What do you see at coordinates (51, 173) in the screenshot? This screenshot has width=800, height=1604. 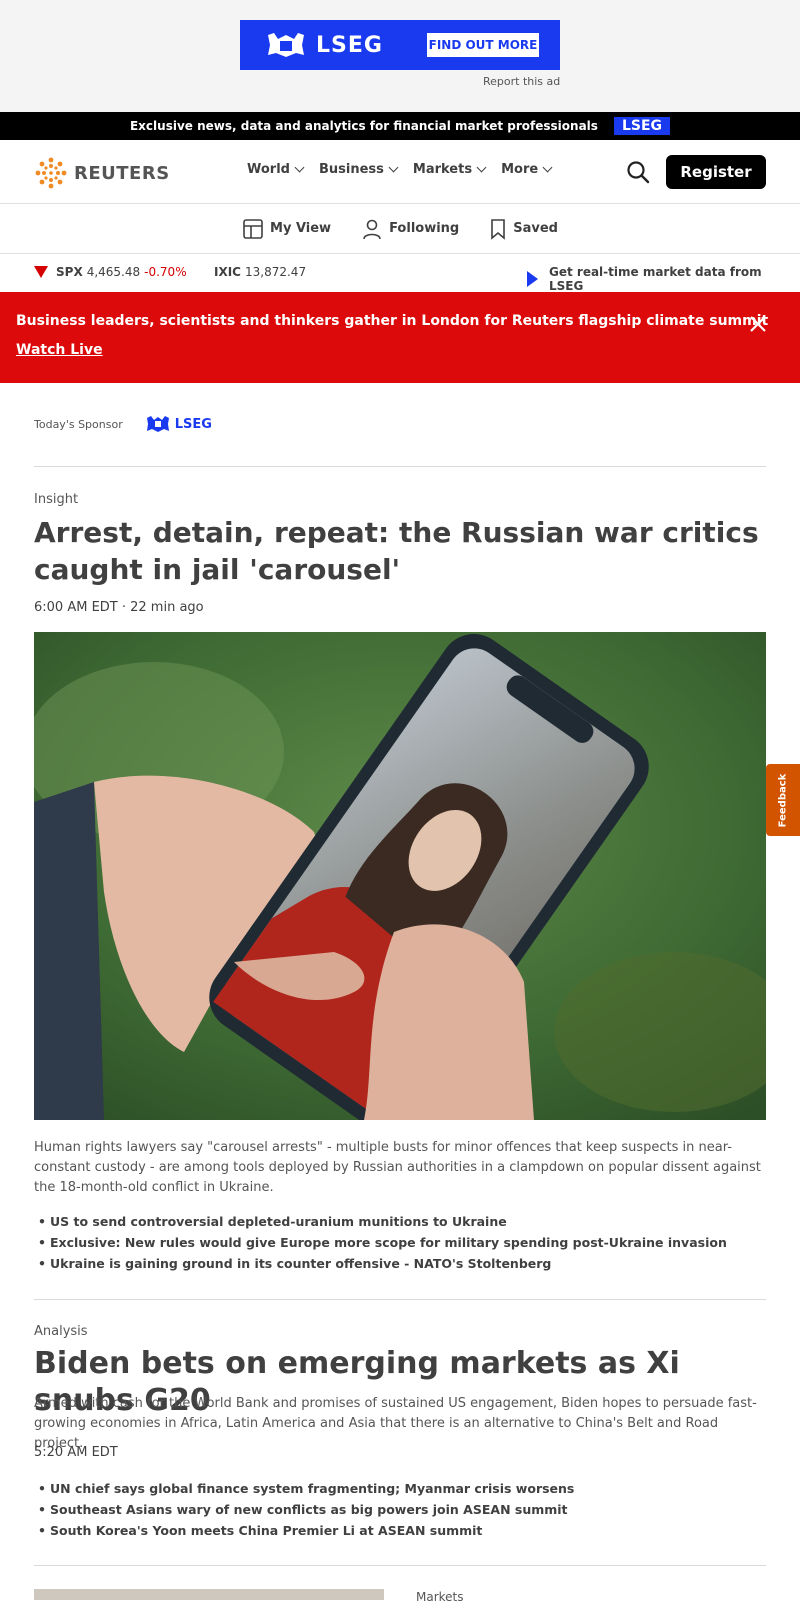 I see `reuters-dots-icon` at bounding box center [51, 173].